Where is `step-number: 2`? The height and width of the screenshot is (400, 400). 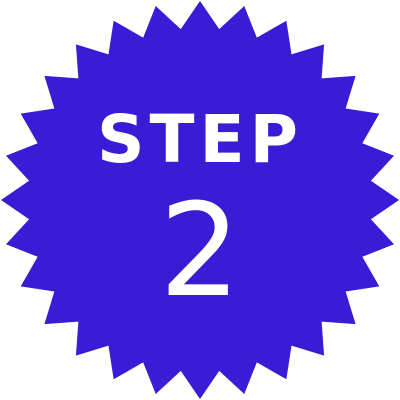 step-number: 2 is located at coordinates (200, 251).